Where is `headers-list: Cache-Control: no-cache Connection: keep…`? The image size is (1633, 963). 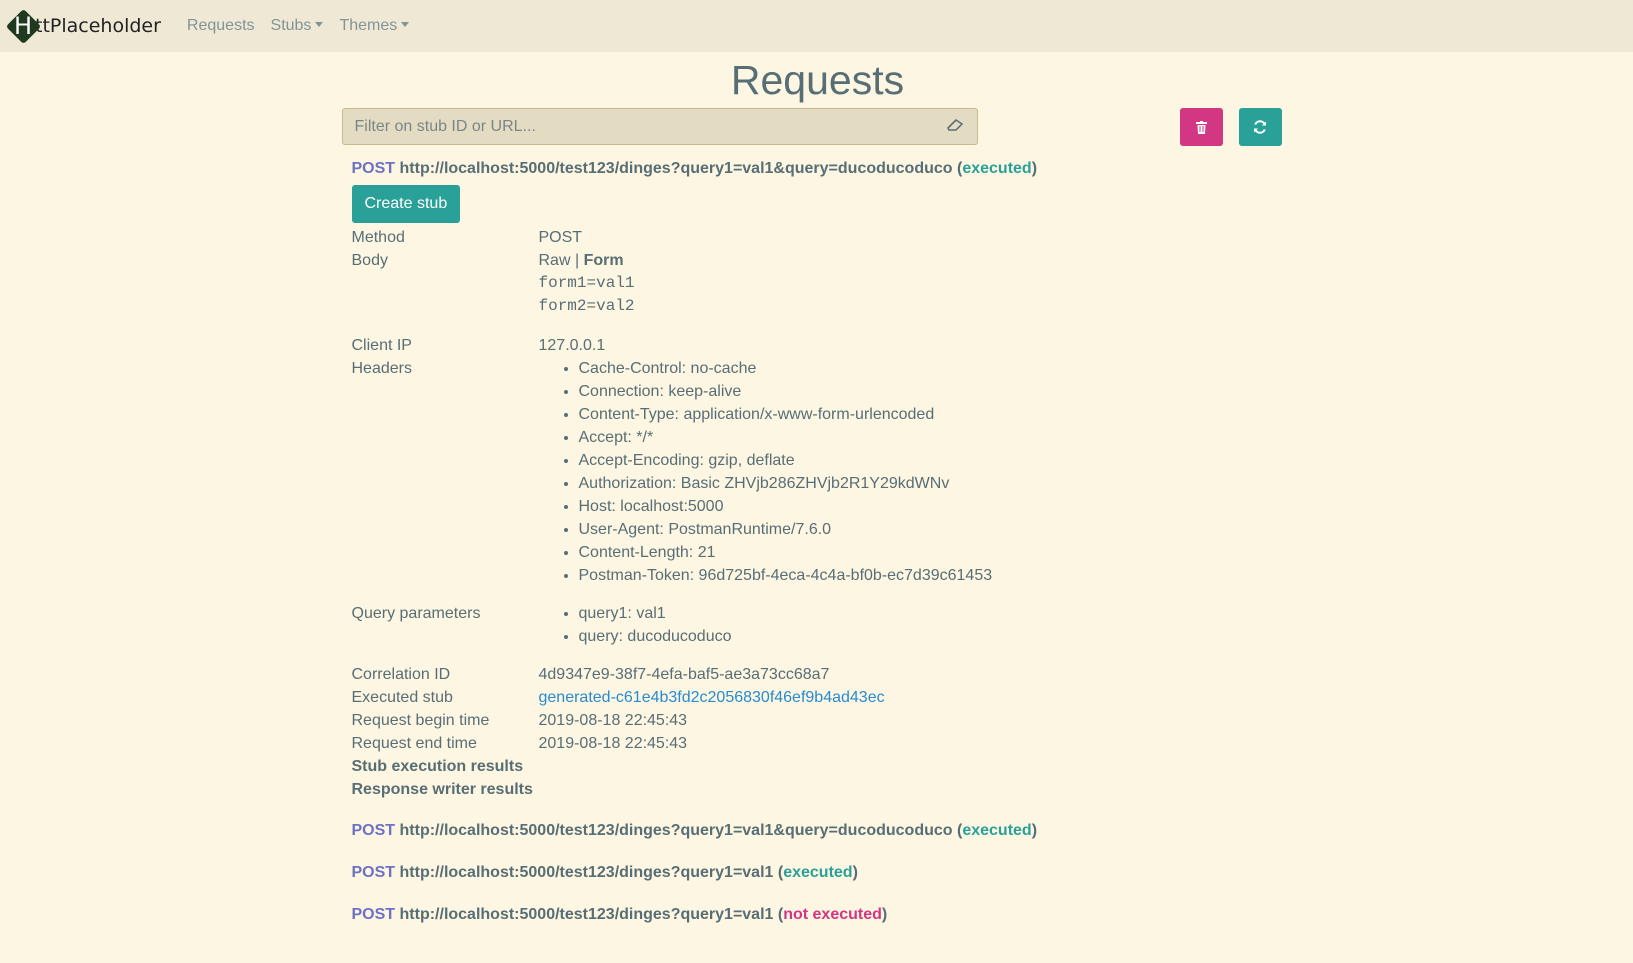
headers-list: Cache-Control: no-cache Connection: keep… is located at coordinates (916, 472).